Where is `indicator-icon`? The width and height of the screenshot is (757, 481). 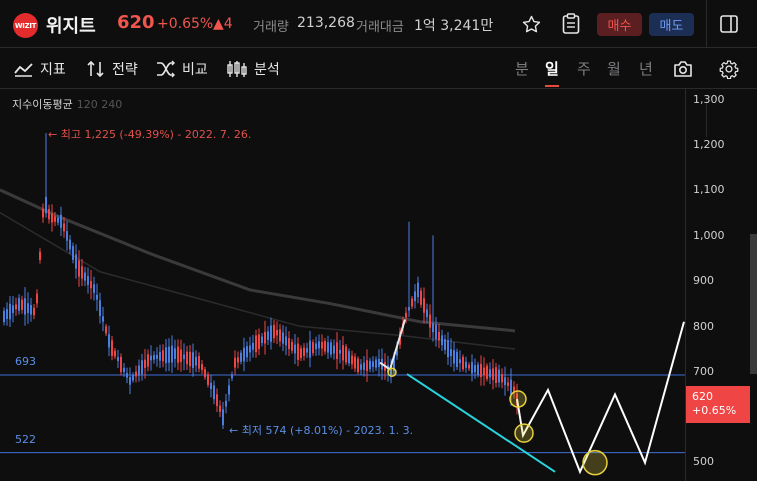 indicator-icon is located at coordinates (23, 70).